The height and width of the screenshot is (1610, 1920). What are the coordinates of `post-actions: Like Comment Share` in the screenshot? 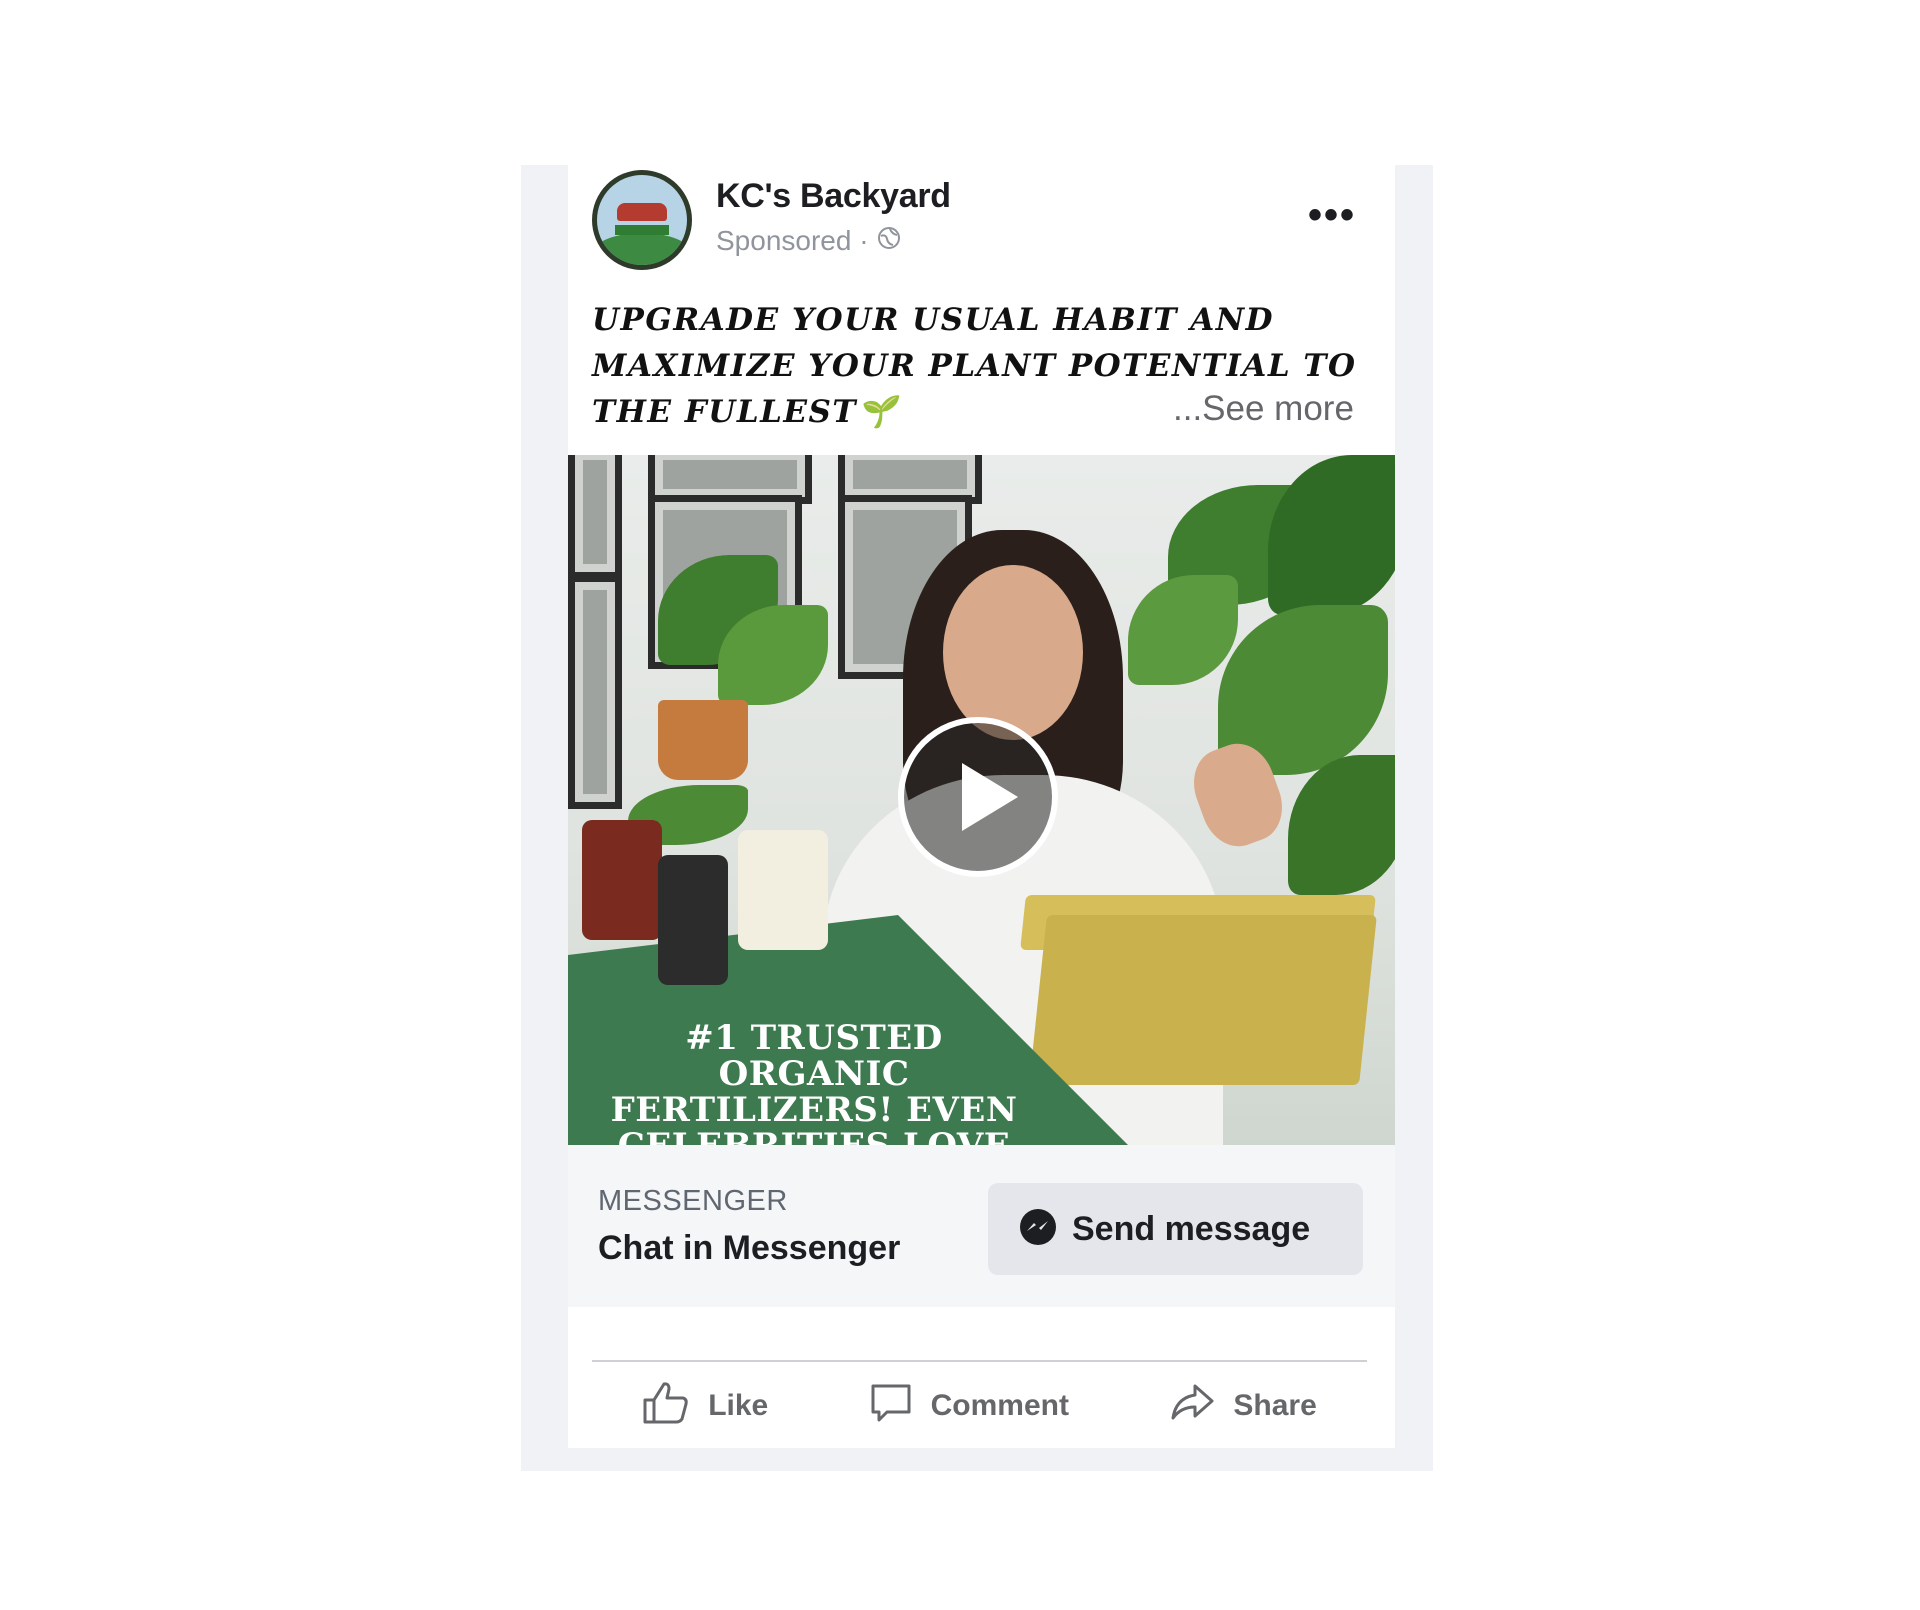 It's located at (979, 1405).